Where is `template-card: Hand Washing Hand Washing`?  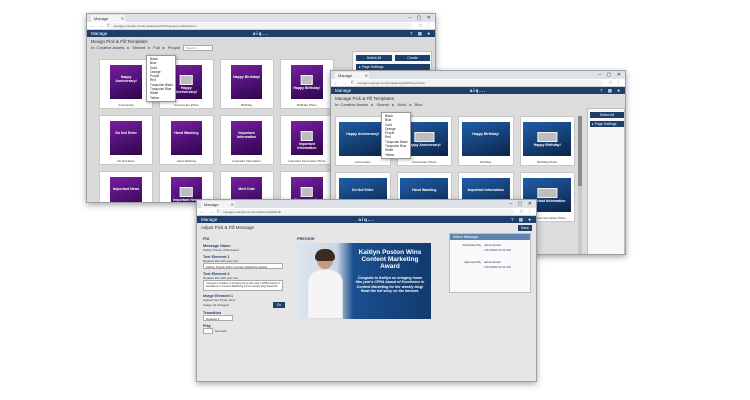 template-card: Hand Washing Hand Washing is located at coordinates (186, 140).